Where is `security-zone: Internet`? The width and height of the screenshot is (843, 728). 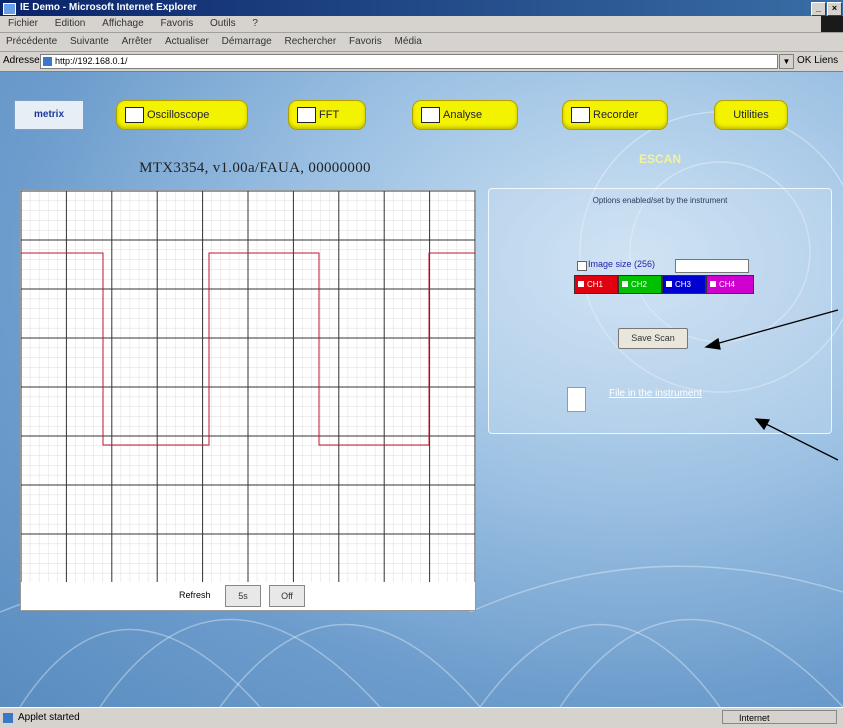 security-zone: Internet is located at coordinates (779, 717).